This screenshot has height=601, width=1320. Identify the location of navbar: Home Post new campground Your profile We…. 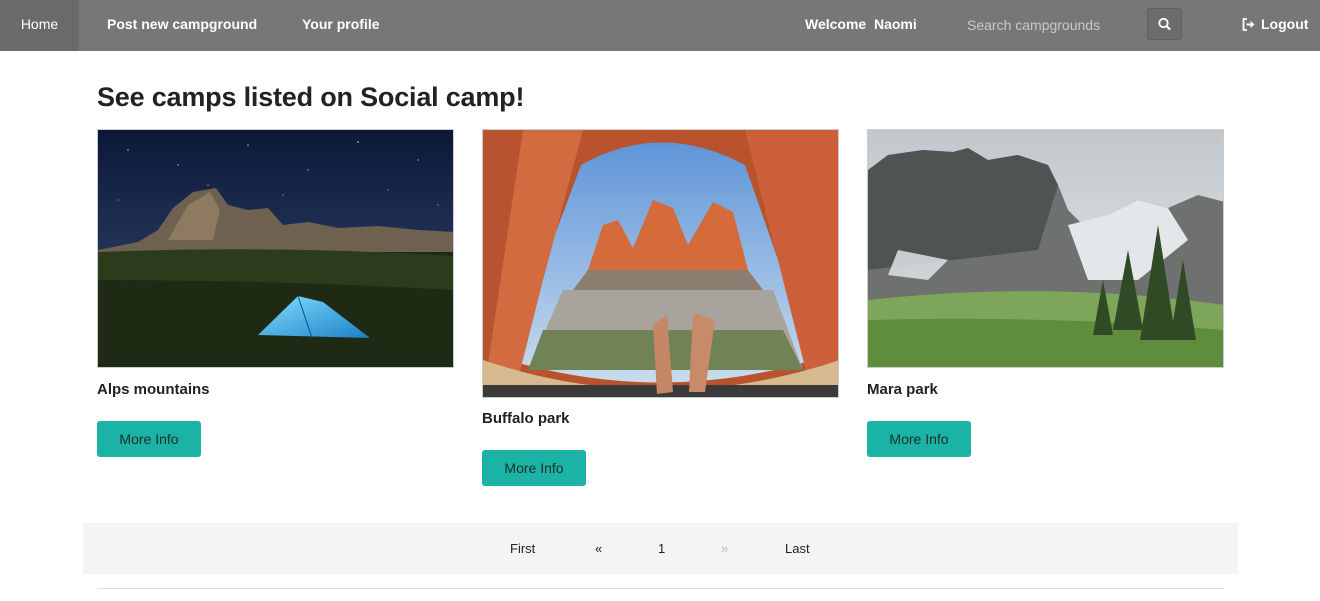
(660, 25).